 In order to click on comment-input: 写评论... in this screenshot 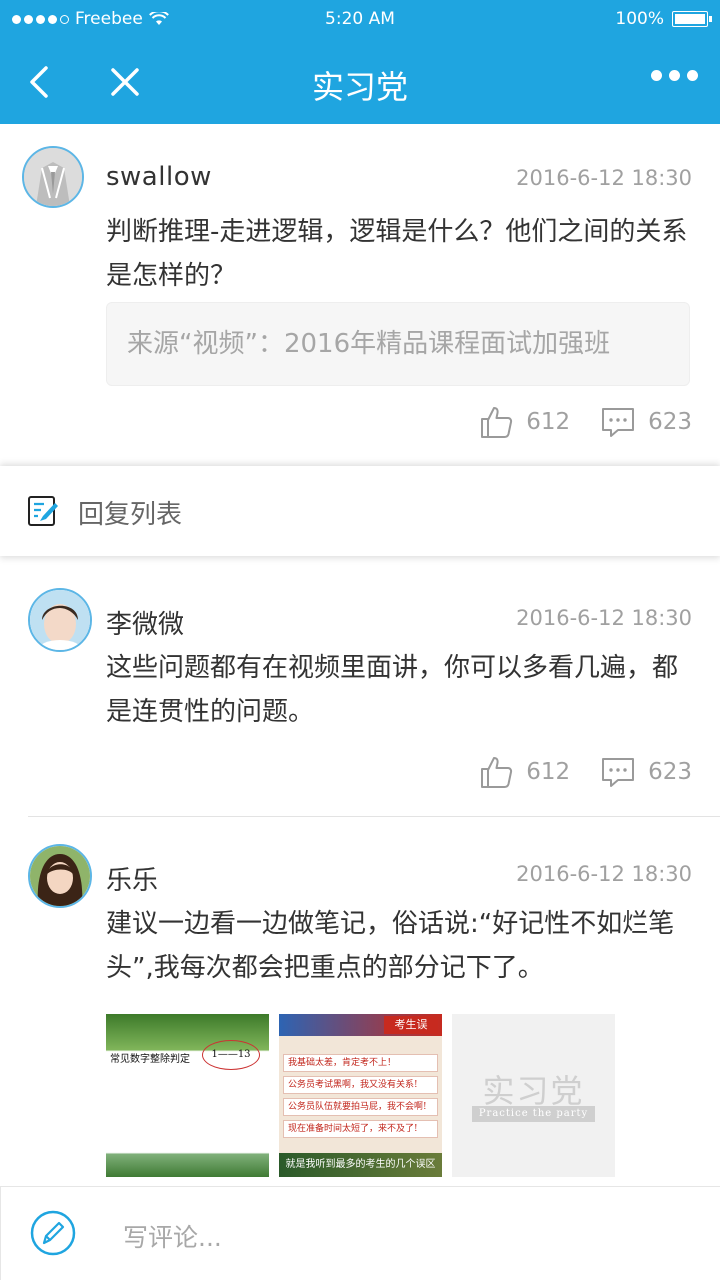, I will do `click(172, 1236)`.